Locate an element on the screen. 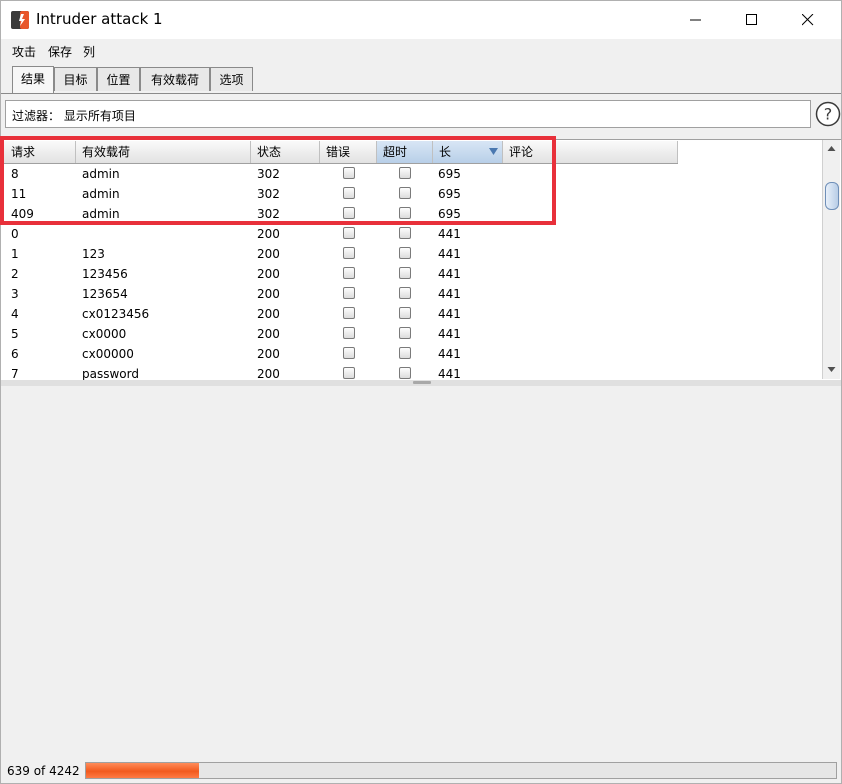 Image resolution: width=842 pixels, height=784 pixels. cell-request: 7 is located at coordinates (15, 374).